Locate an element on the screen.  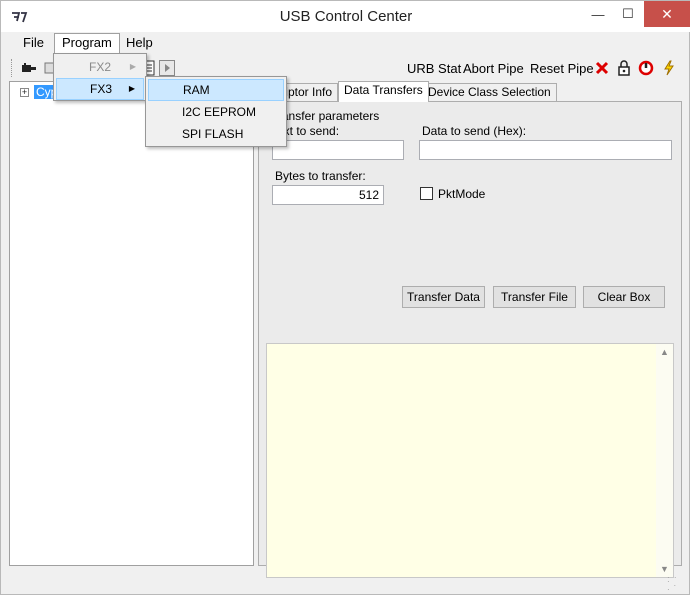
pktmode-label: PktMode is located at coordinates (462, 194).